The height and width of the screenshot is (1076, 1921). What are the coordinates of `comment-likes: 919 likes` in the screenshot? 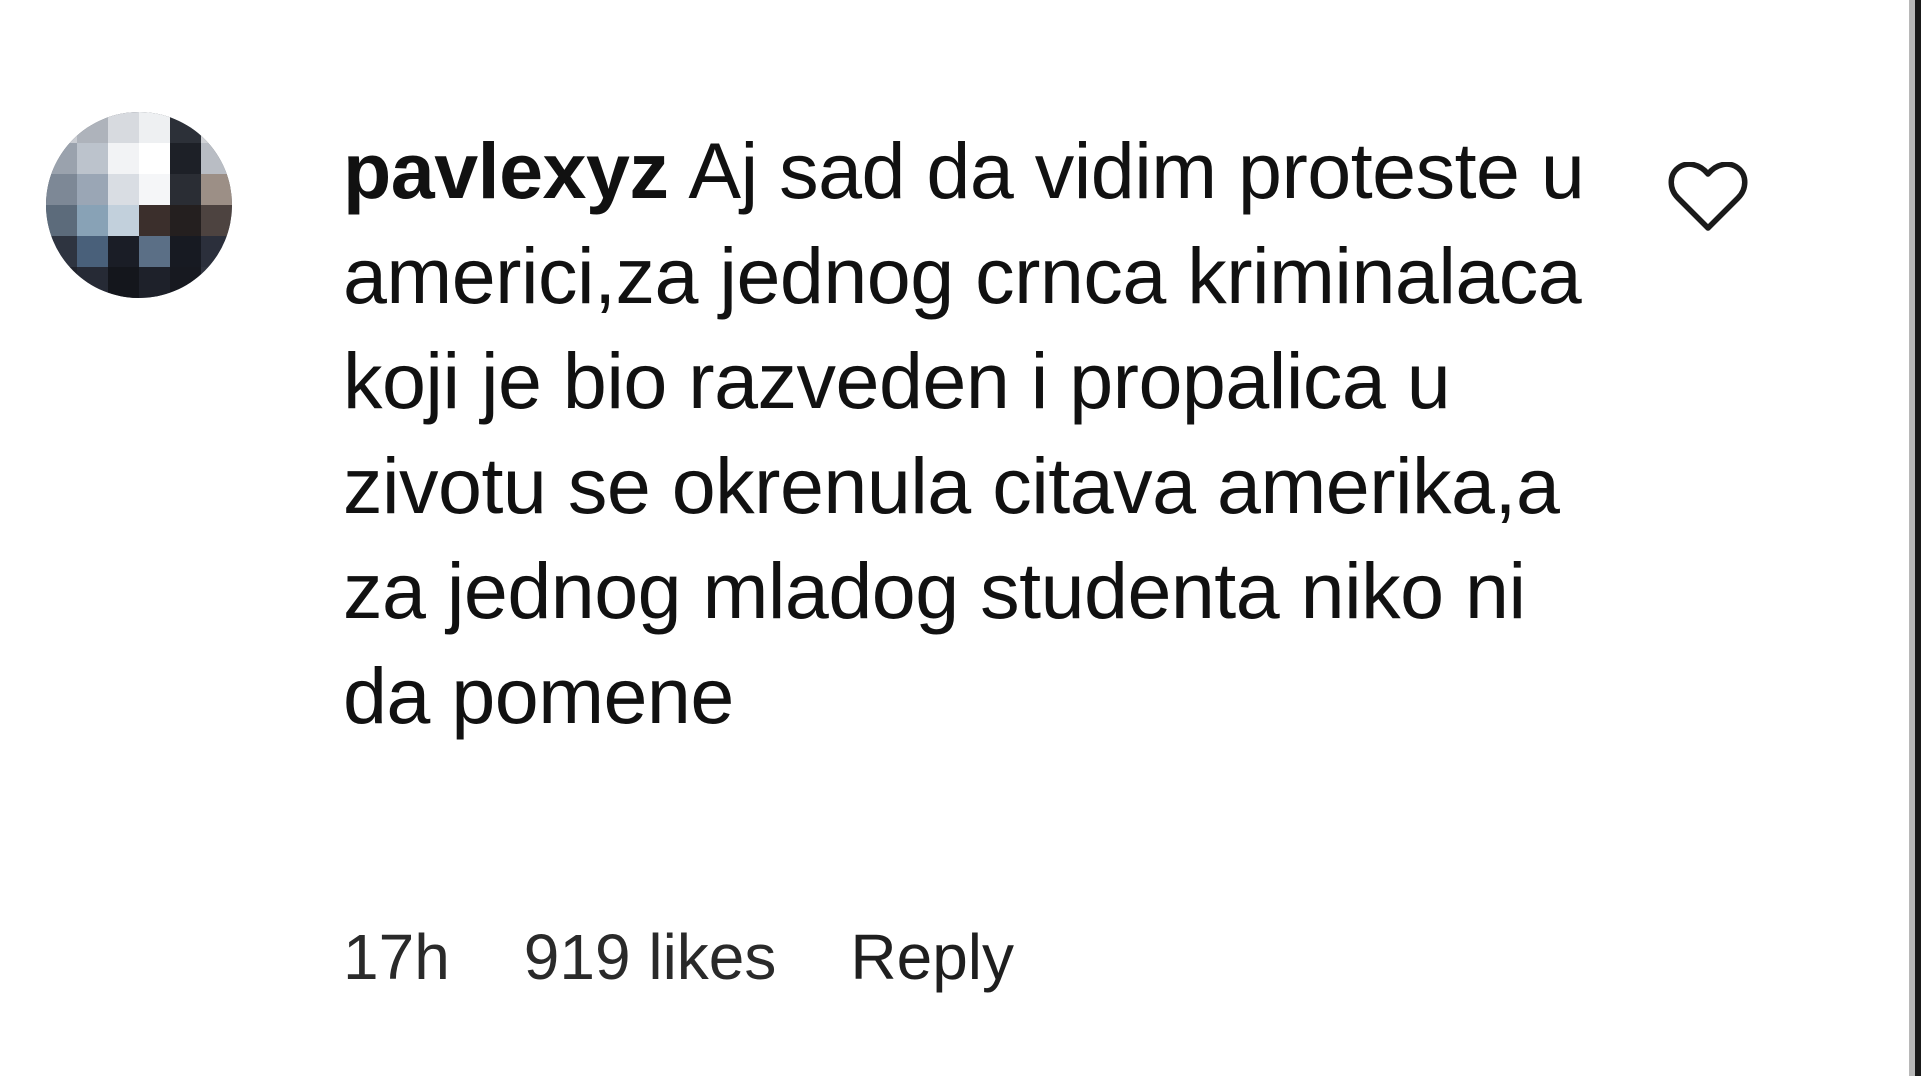 It's located at (650, 957).